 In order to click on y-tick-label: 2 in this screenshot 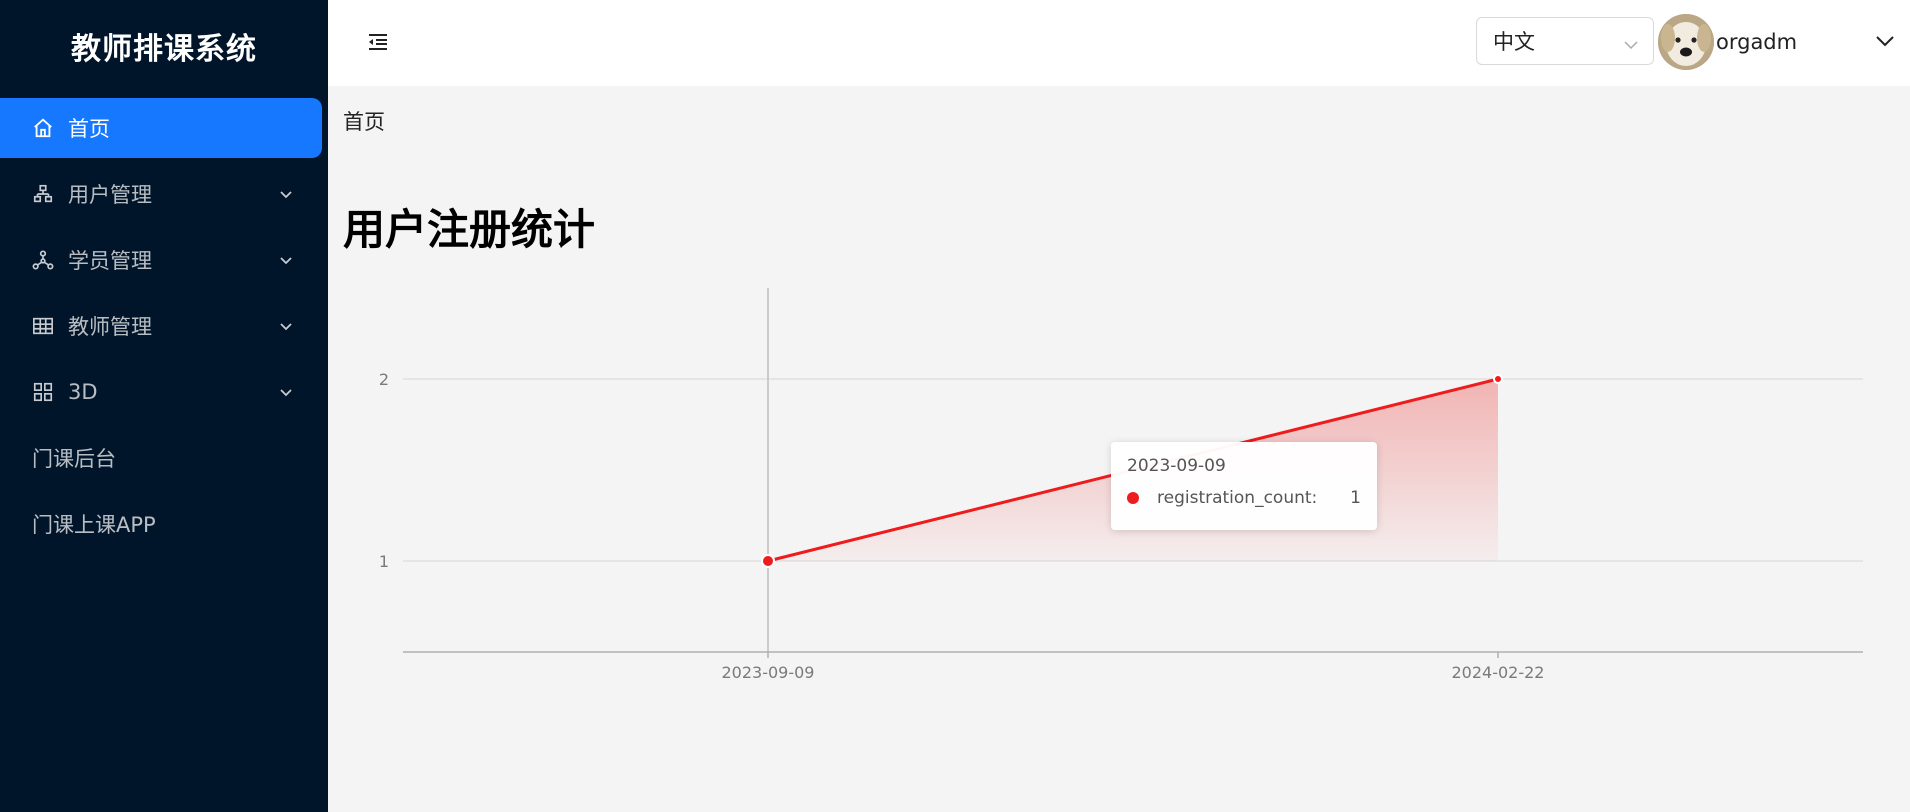, I will do `click(384, 379)`.